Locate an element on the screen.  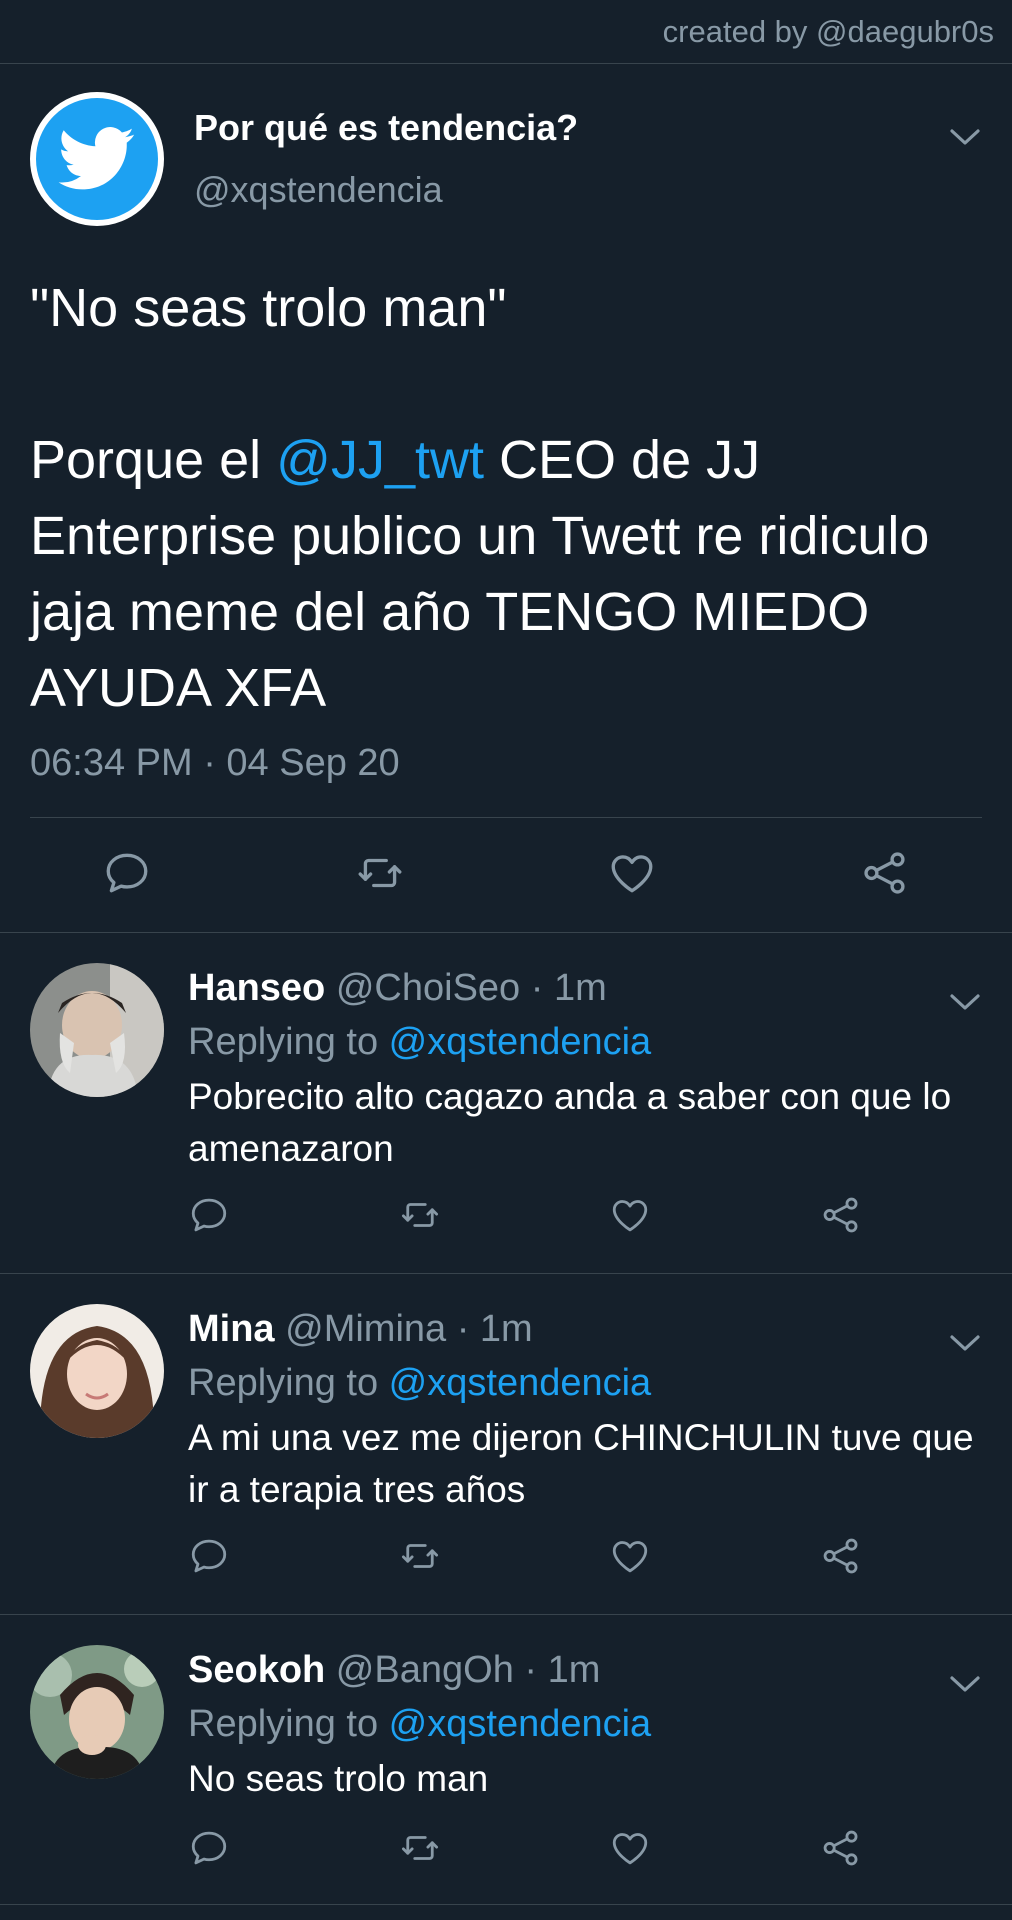
reply-header: Mina @Mimina · 1m is located at coordinates (585, 1329).